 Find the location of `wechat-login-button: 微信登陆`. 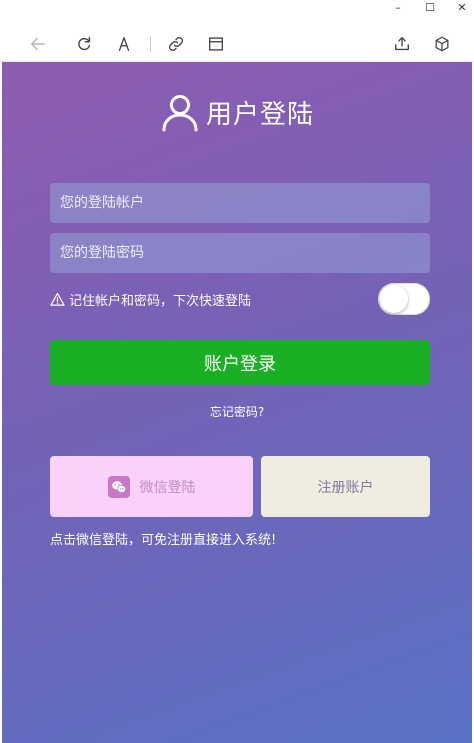

wechat-login-button: 微信登陆 is located at coordinates (151, 486).